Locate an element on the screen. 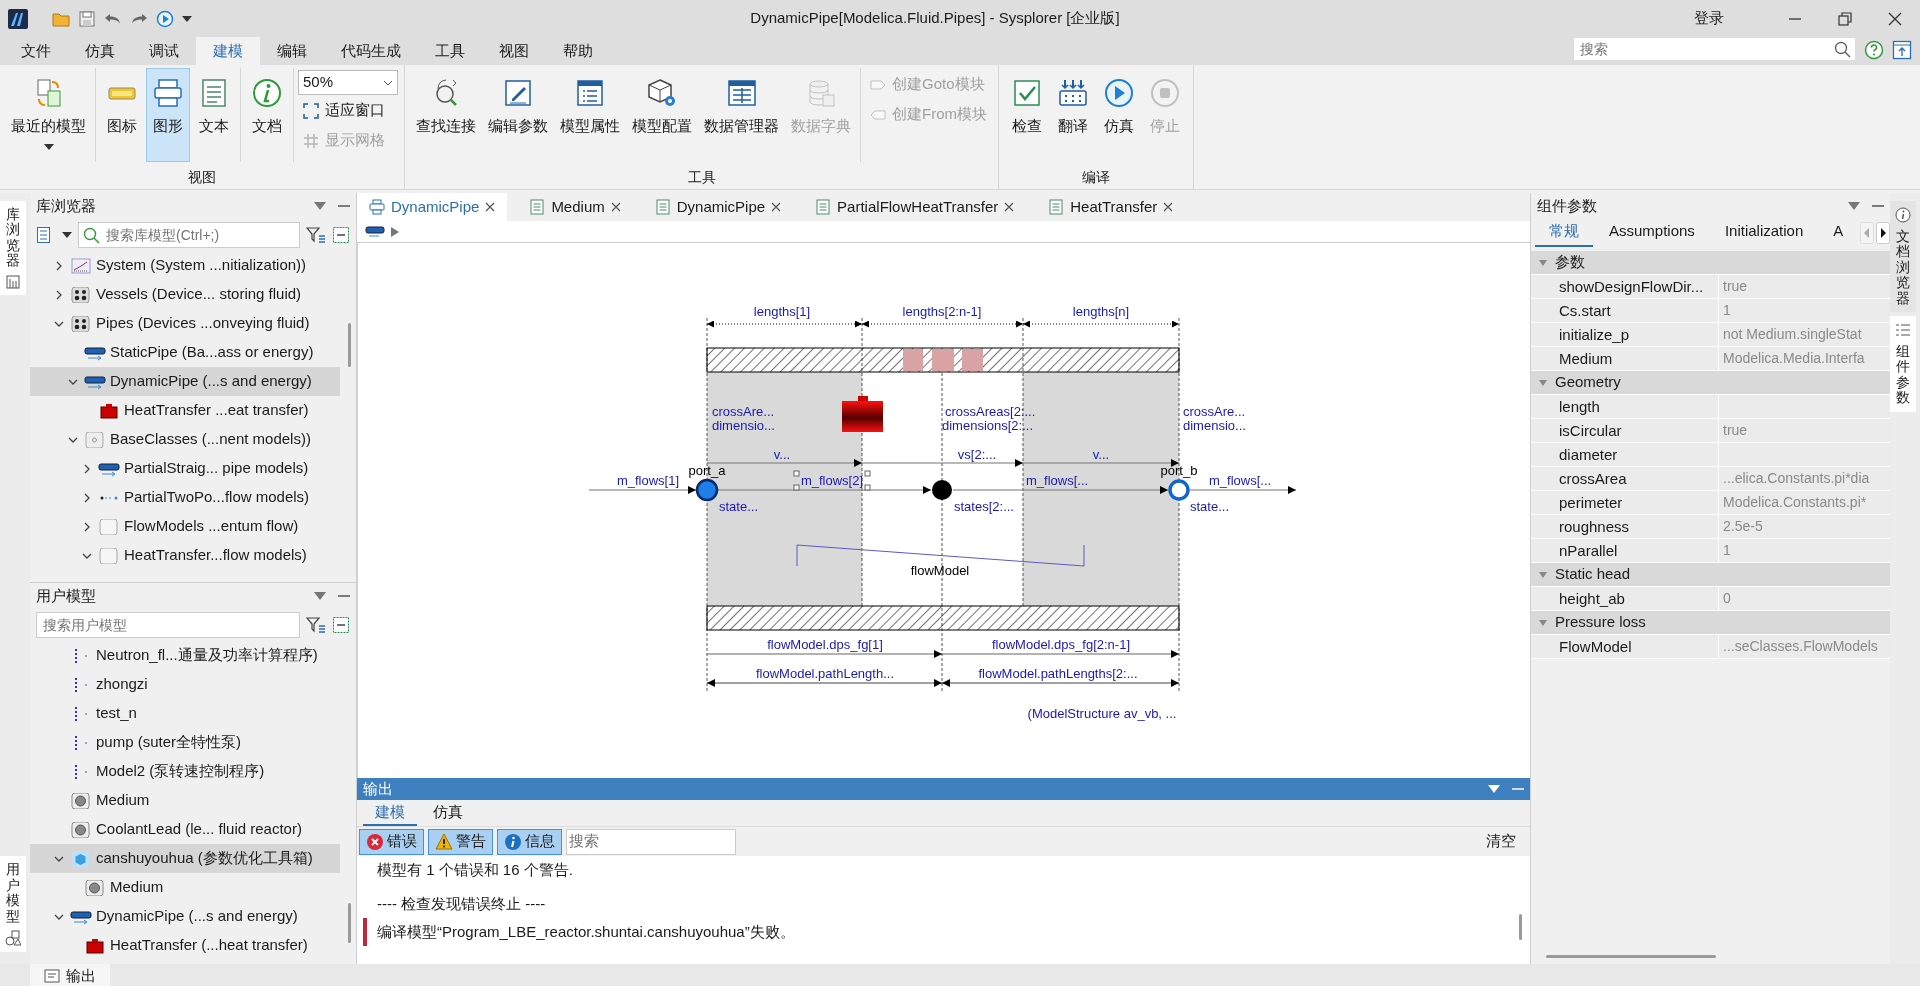 The image size is (1920, 986). tree-item: test_n is located at coordinates (185, 713).